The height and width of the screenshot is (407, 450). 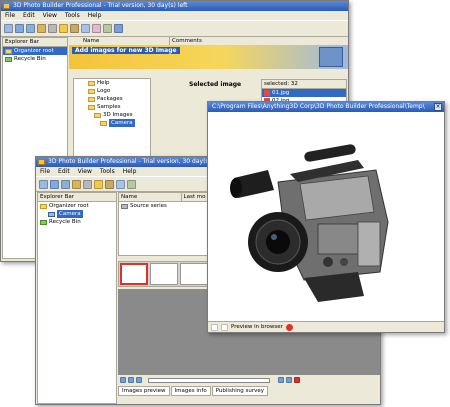 I want to click on front-status-bar: Preview in browser, so click(x=326, y=326).